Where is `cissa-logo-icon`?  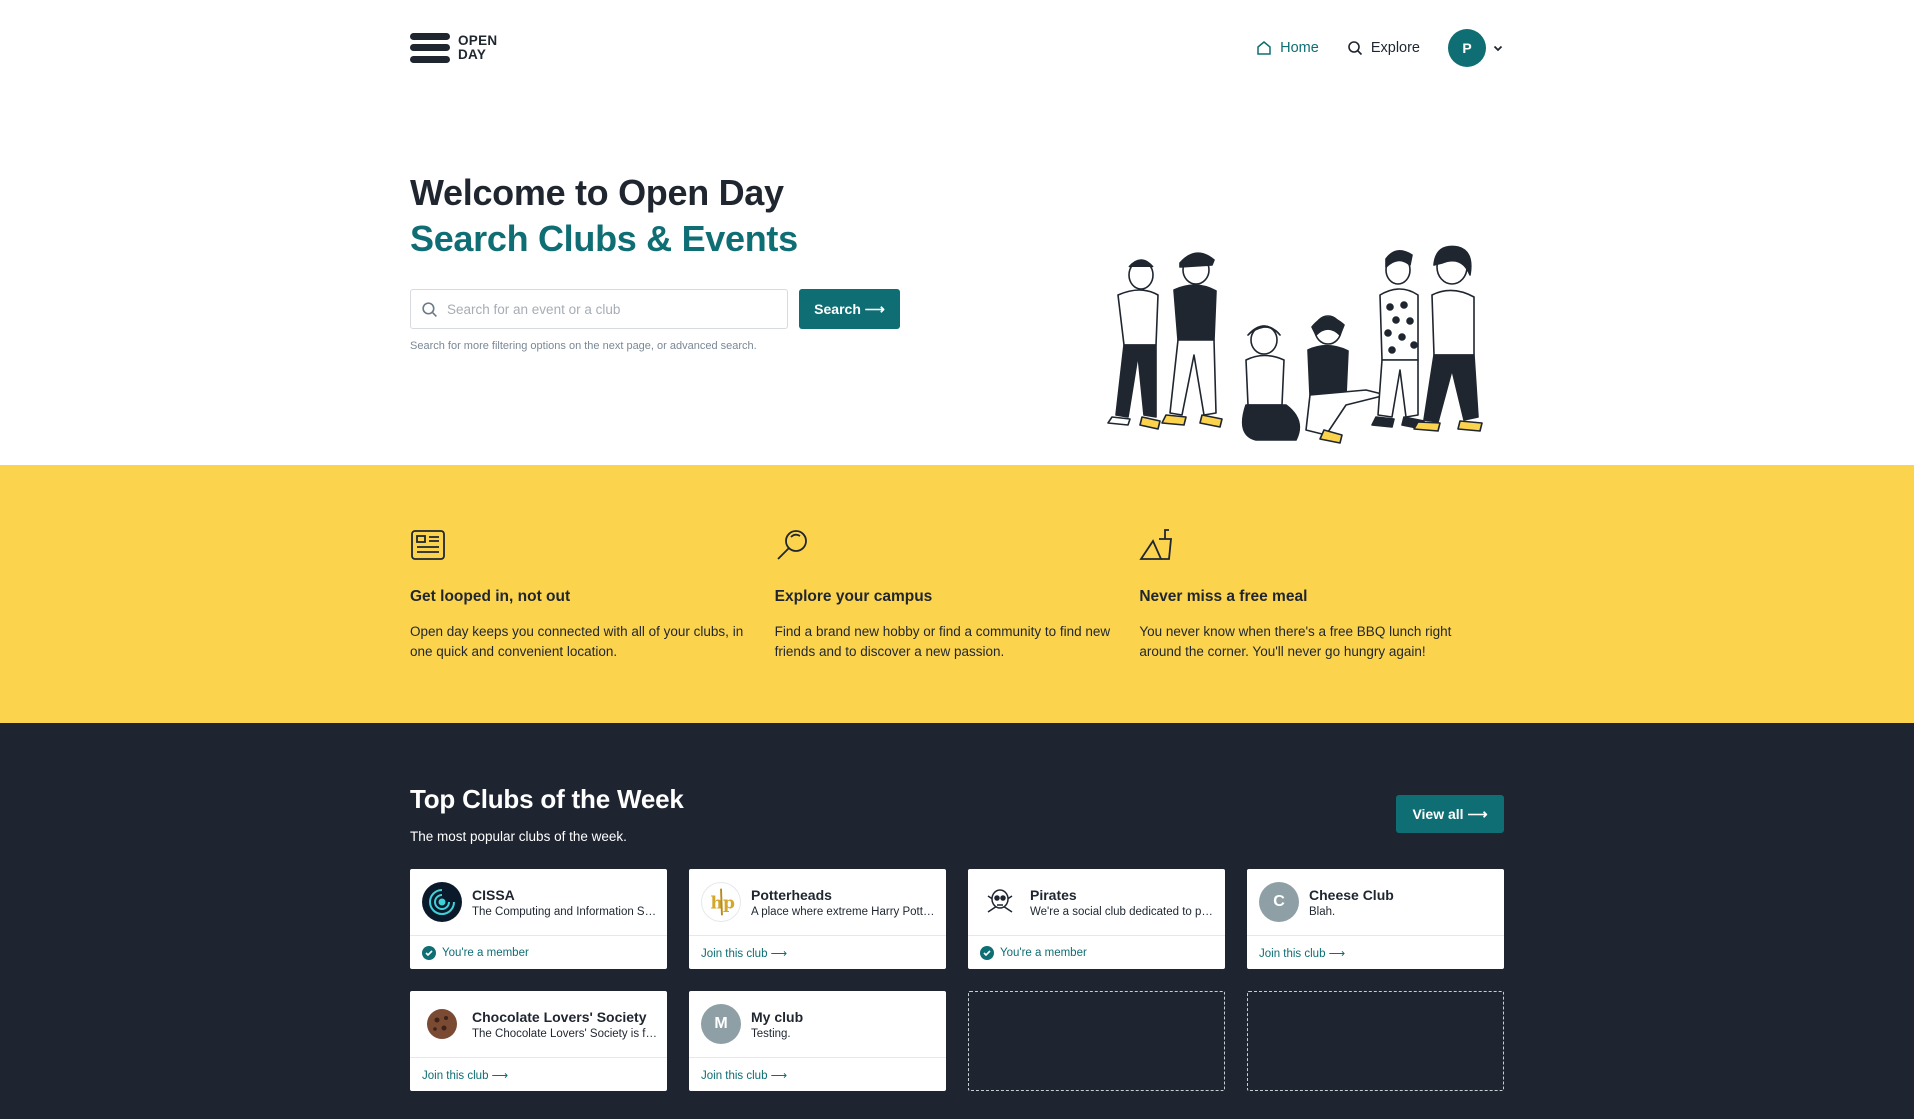
cissa-logo-icon is located at coordinates (442, 902).